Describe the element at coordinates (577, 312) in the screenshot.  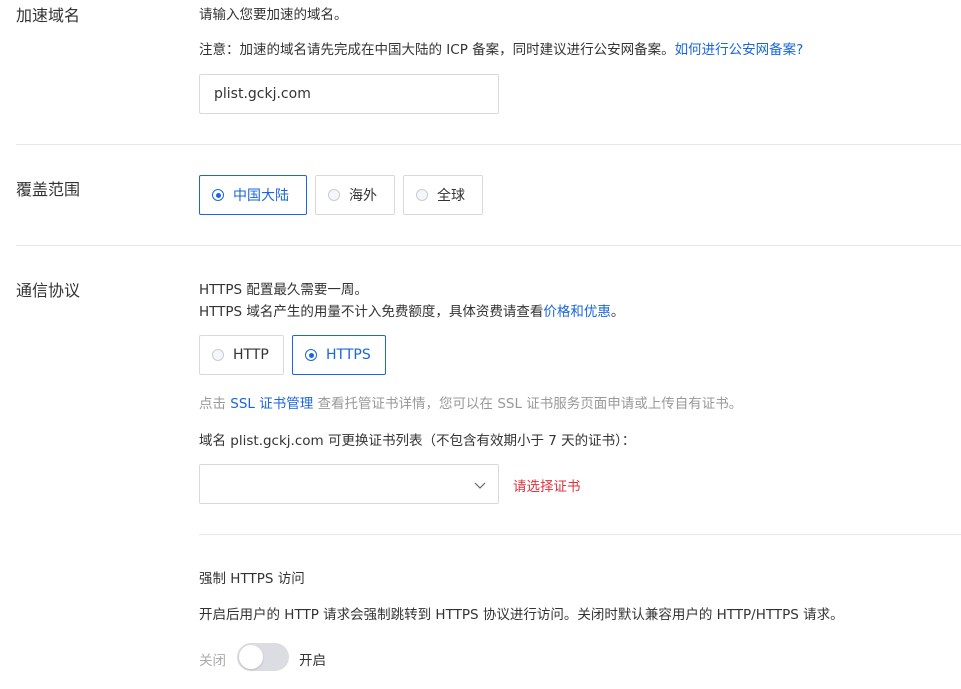
I see `pricing-link: 价格和优惠` at that location.